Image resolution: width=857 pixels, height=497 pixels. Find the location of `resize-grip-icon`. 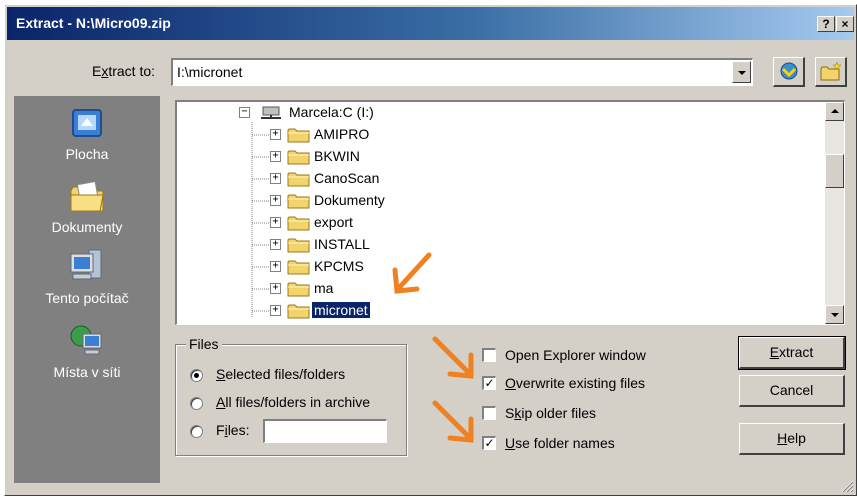

resize-grip-icon is located at coordinates (847, 486).